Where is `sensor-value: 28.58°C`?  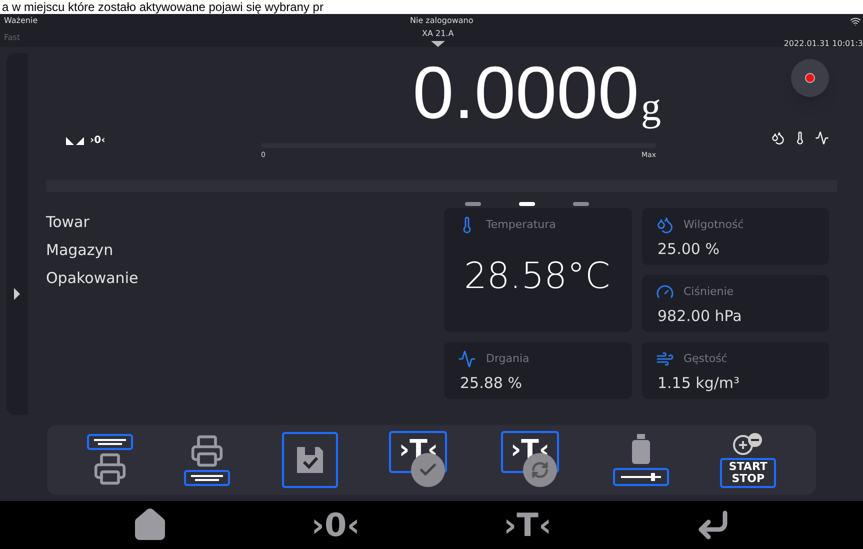 sensor-value: 28.58°C is located at coordinates (538, 277).